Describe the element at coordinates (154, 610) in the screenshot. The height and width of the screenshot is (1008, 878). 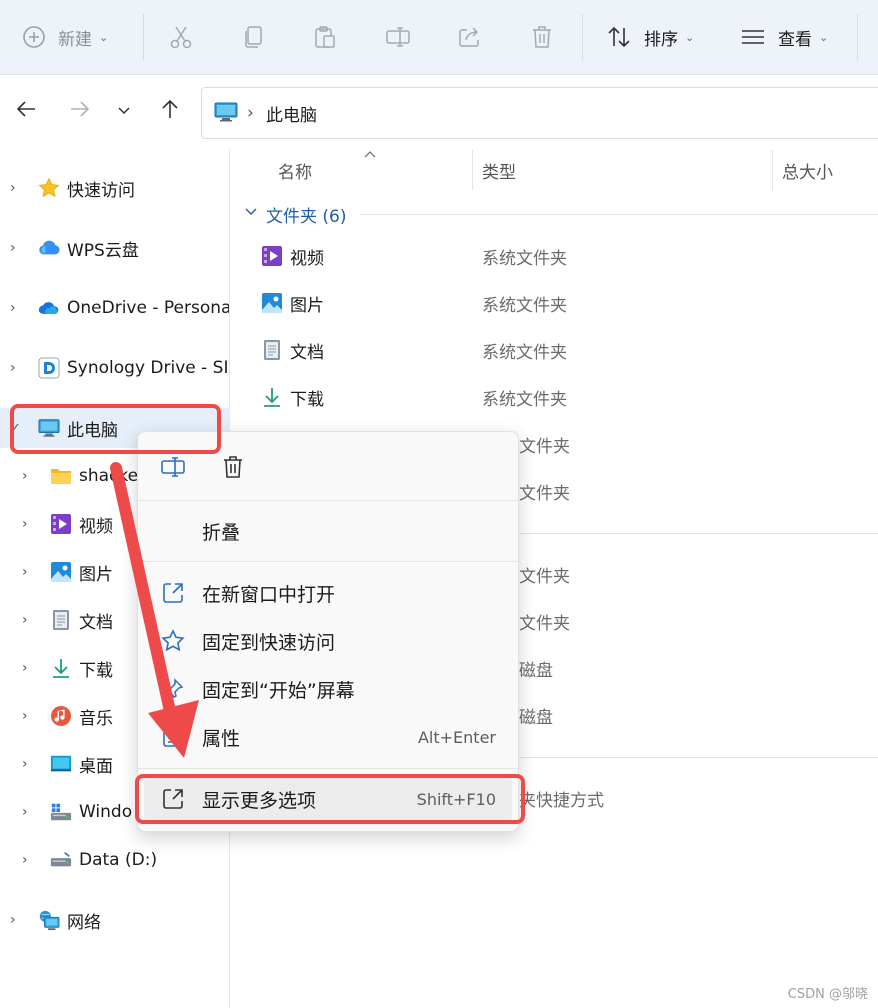
I see `annotation-arrow-icon` at that location.